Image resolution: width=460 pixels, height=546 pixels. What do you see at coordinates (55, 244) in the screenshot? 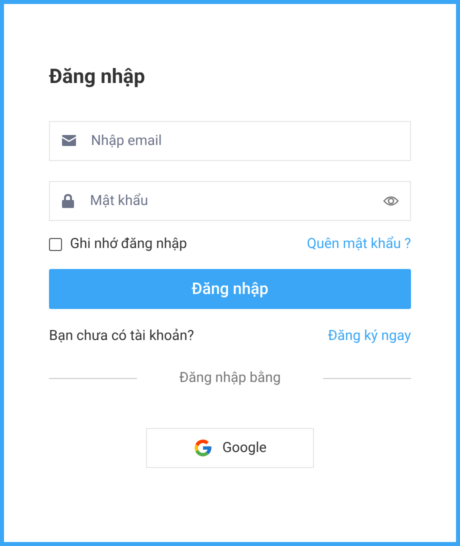
I see `remember-checkbox` at bounding box center [55, 244].